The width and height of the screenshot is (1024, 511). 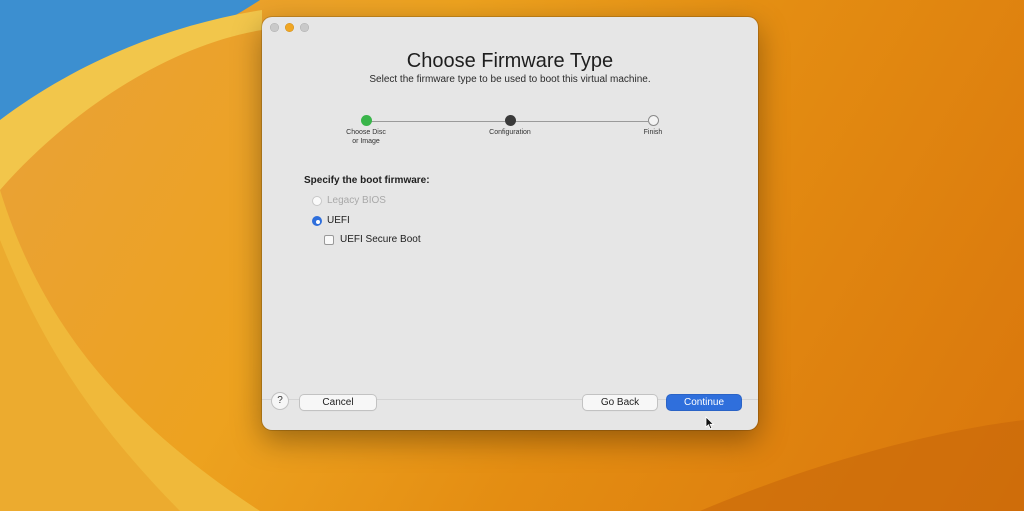 I want to click on close-window-button, so click(x=274, y=27).